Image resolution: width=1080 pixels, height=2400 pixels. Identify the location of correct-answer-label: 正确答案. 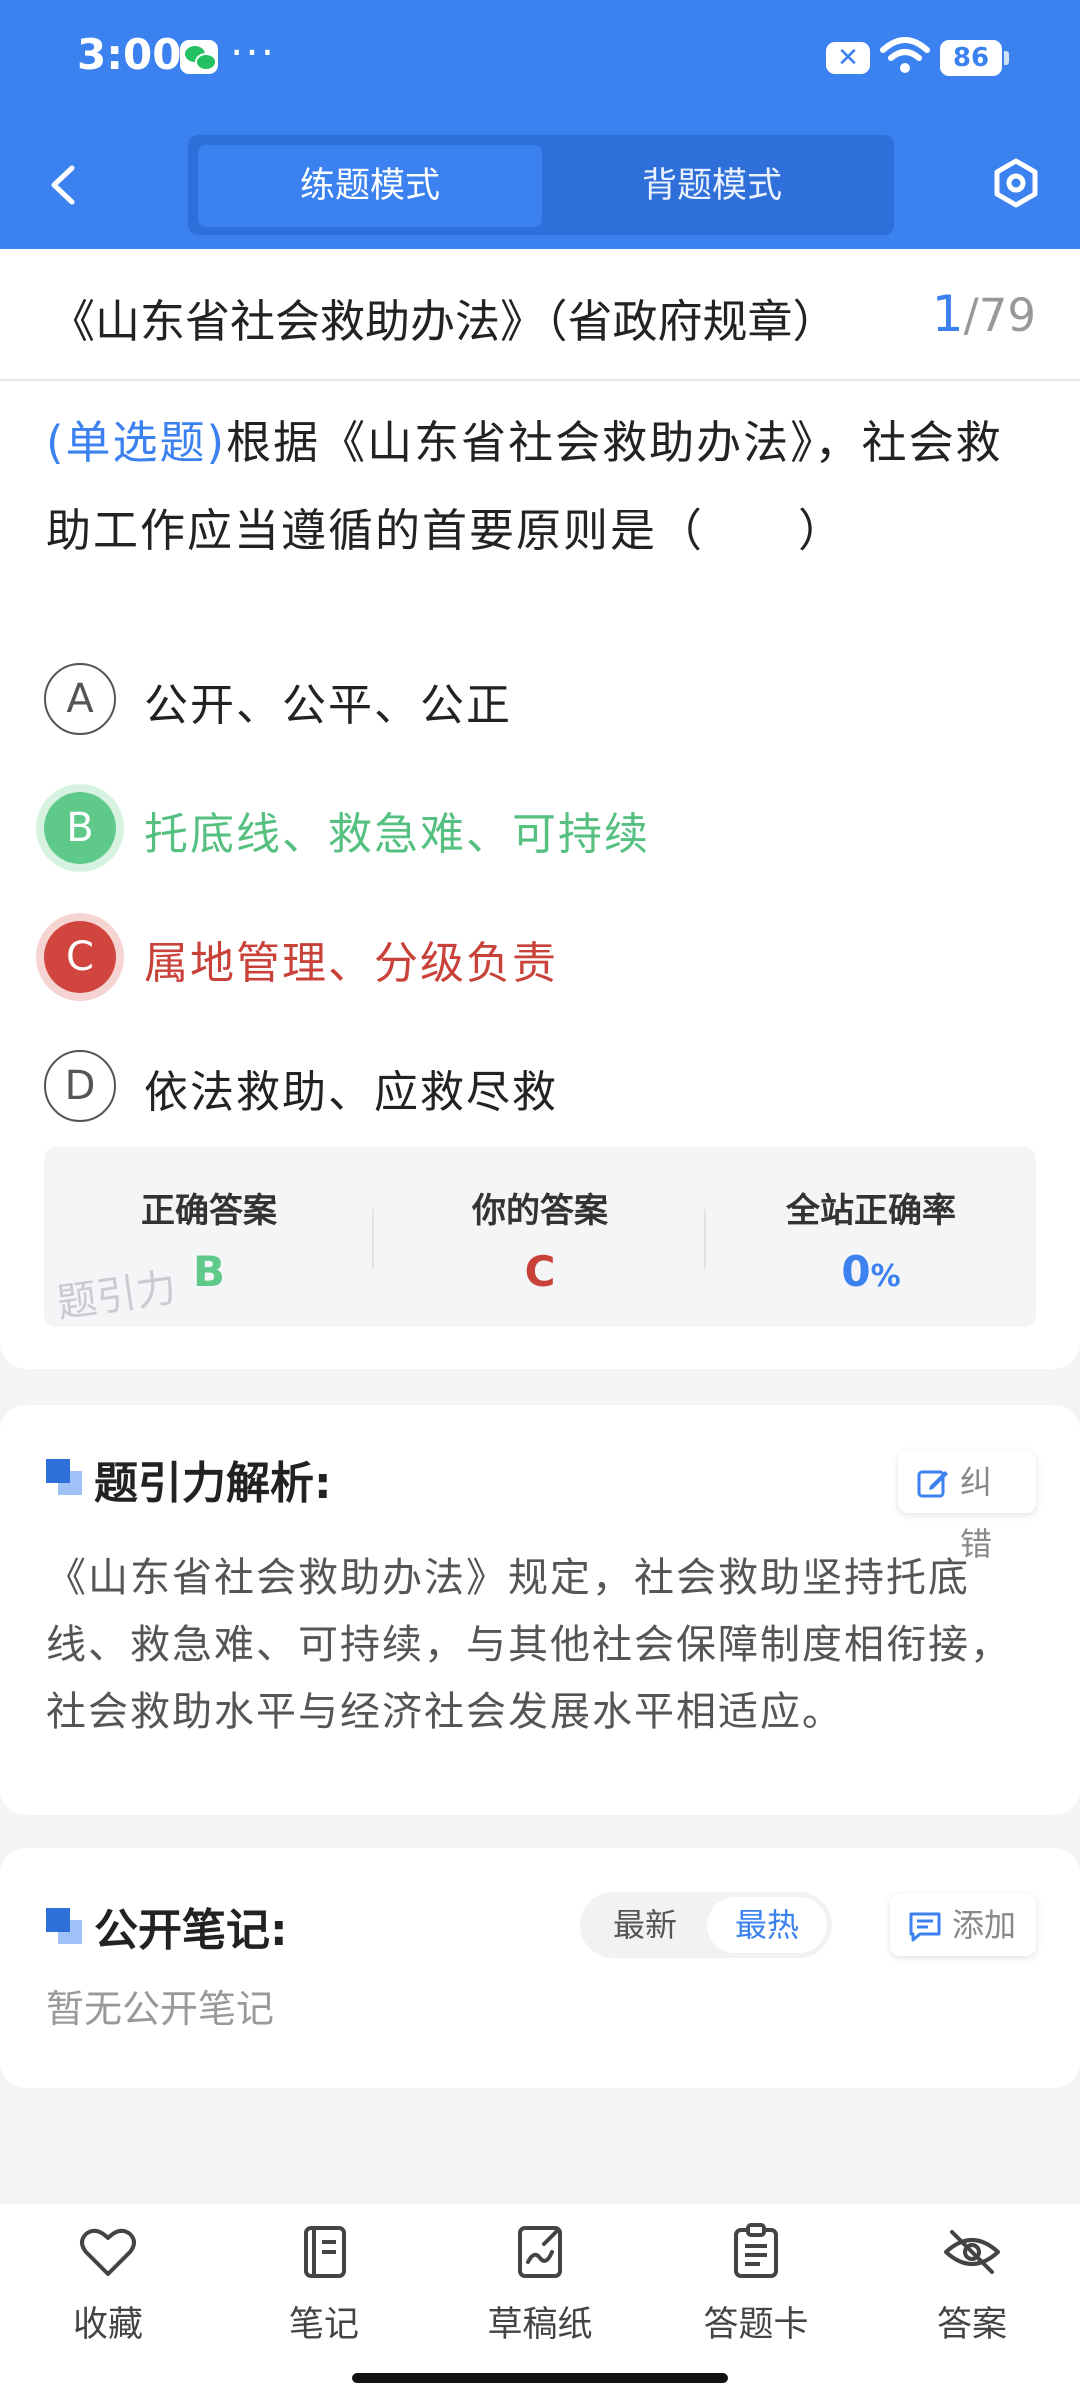
(209, 1211).